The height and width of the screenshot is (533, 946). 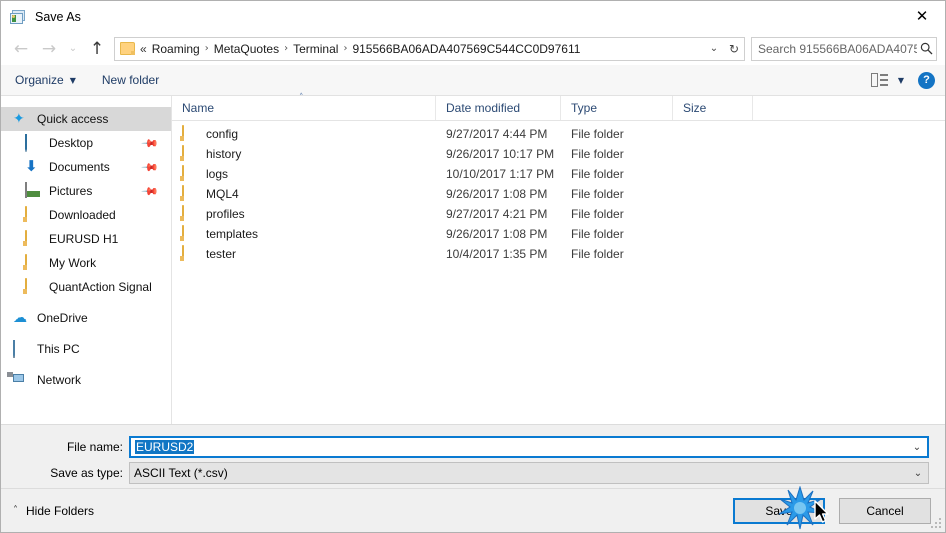 What do you see at coordinates (304, 193) in the screenshot?
I see `file-name-cell: MQL4` at bounding box center [304, 193].